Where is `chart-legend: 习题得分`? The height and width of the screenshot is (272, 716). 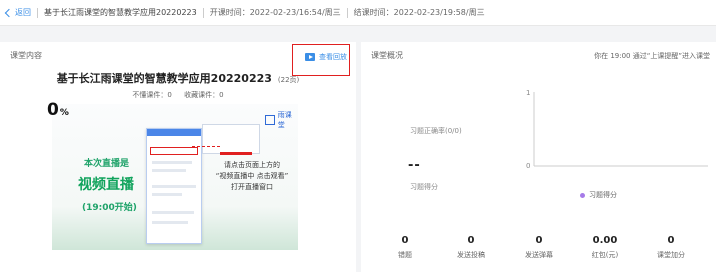
chart-legend: 习题得分 is located at coordinates (598, 195).